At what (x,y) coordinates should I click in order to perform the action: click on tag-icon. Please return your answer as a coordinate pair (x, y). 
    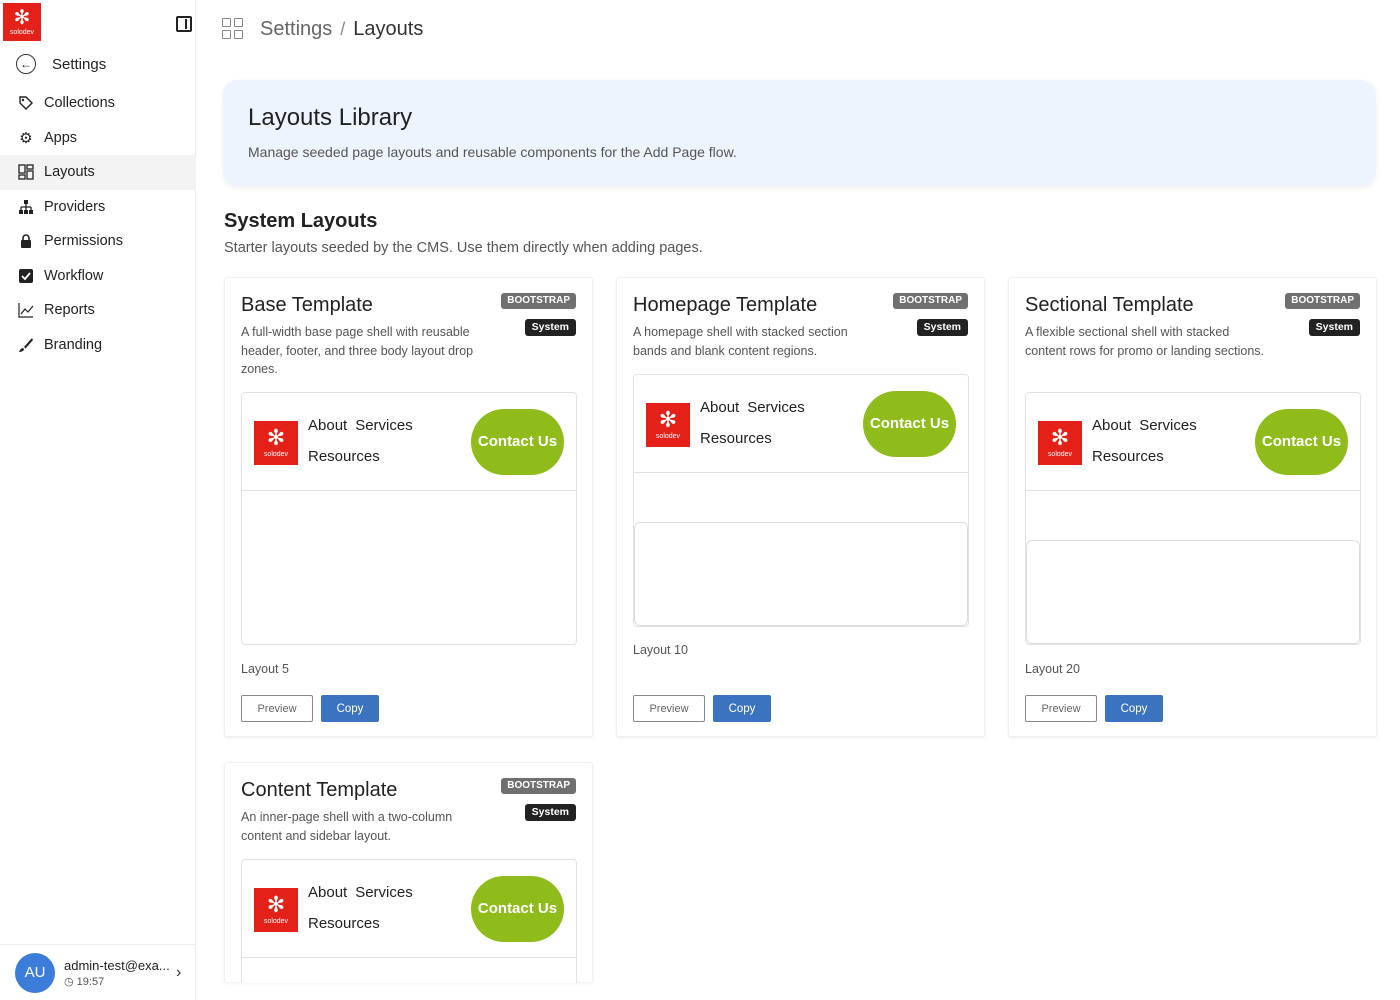
    Looking at the image, I should click on (26, 103).